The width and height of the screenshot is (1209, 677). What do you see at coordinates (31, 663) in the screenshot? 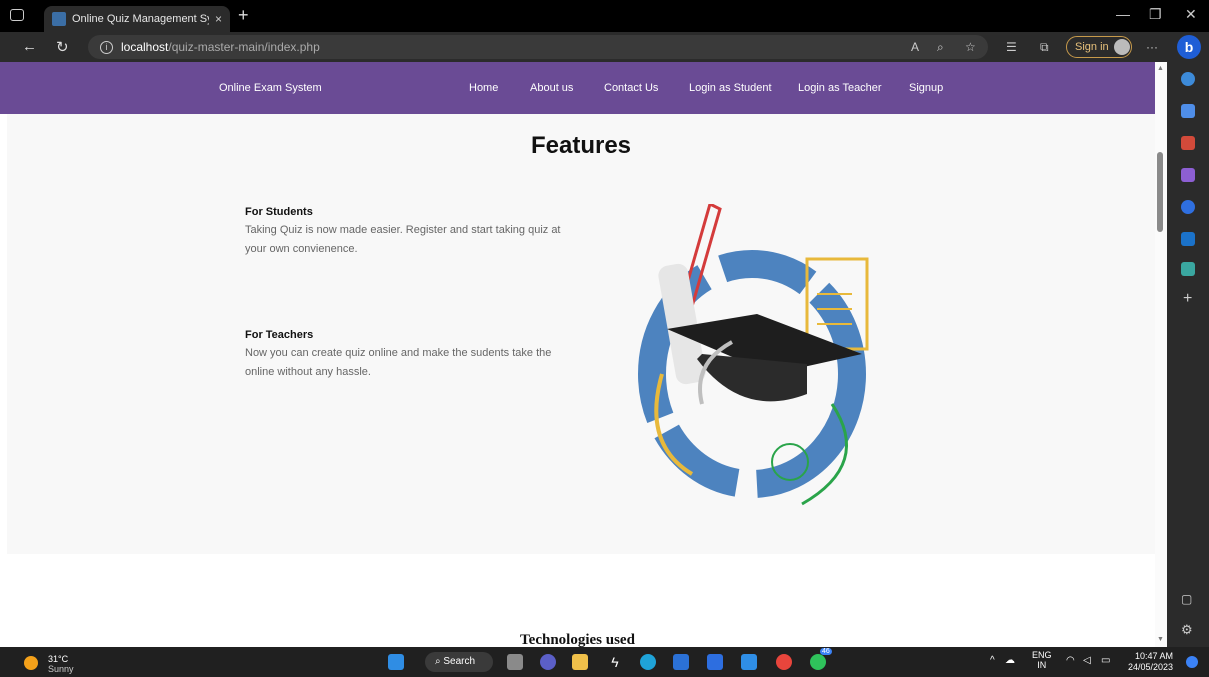
I see `weather-sun-icon` at bounding box center [31, 663].